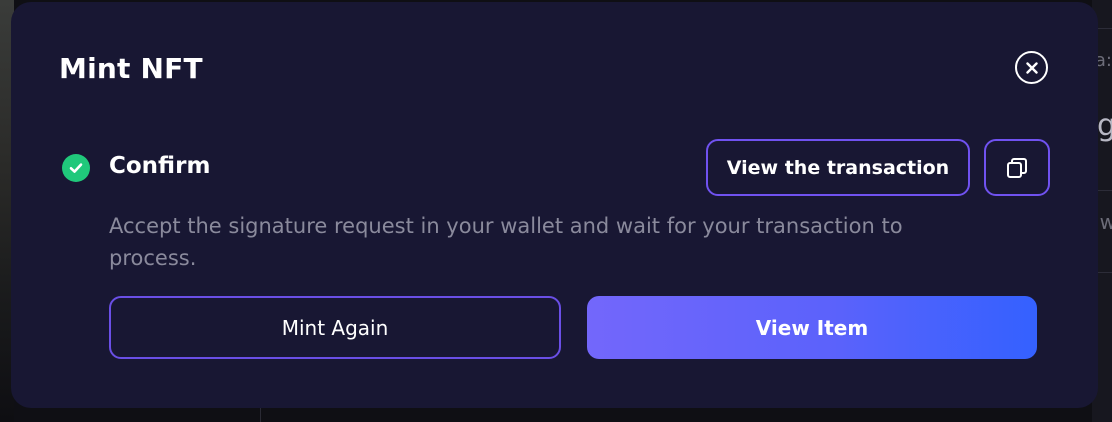 This screenshot has width=1112, height=422. I want to click on copy-button, so click(1017, 167).